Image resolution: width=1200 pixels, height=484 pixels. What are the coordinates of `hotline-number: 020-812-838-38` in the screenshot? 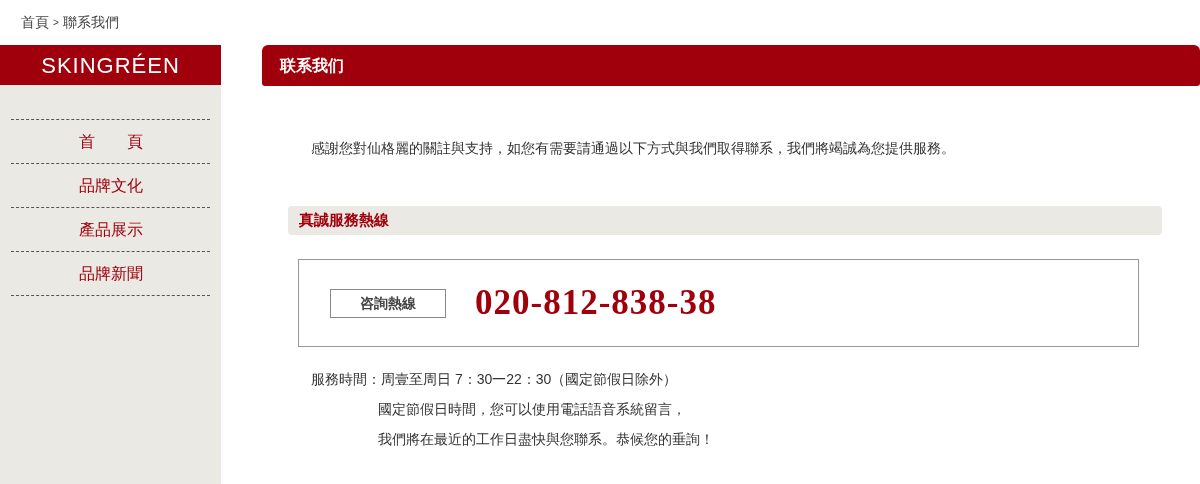 It's located at (596, 302).